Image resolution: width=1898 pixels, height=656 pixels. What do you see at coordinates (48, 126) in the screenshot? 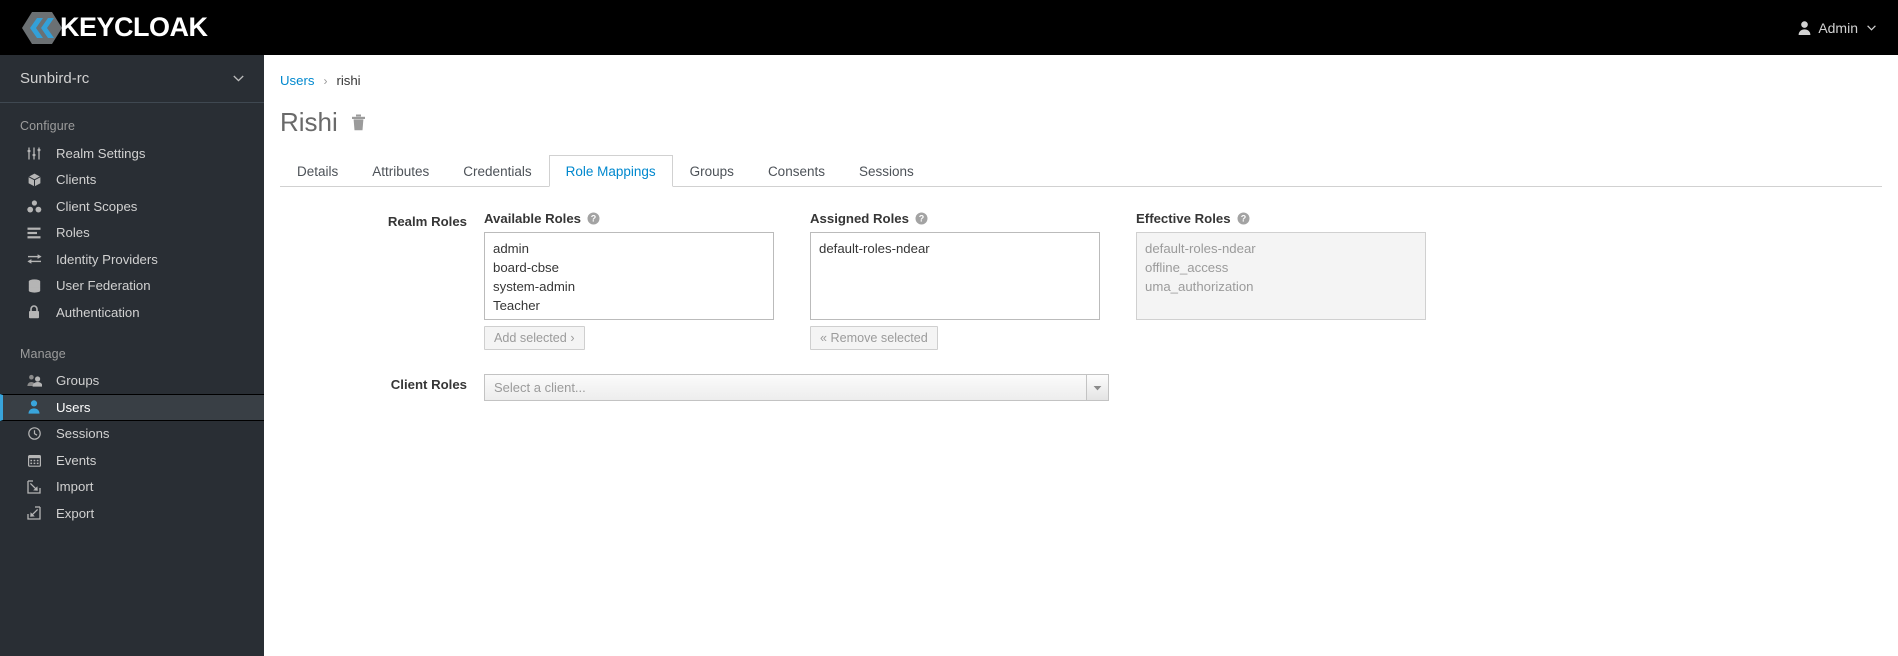
I see `sidebar-section-configure-title: Configure` at bounding box center [48, 126].